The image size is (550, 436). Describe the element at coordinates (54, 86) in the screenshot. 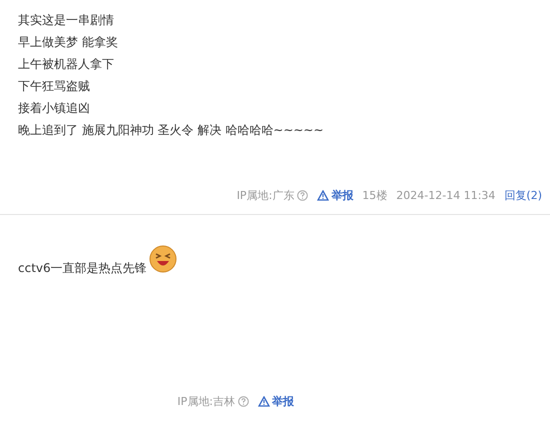

I see `comment-text: 下午狂骂盗贼` at that location.